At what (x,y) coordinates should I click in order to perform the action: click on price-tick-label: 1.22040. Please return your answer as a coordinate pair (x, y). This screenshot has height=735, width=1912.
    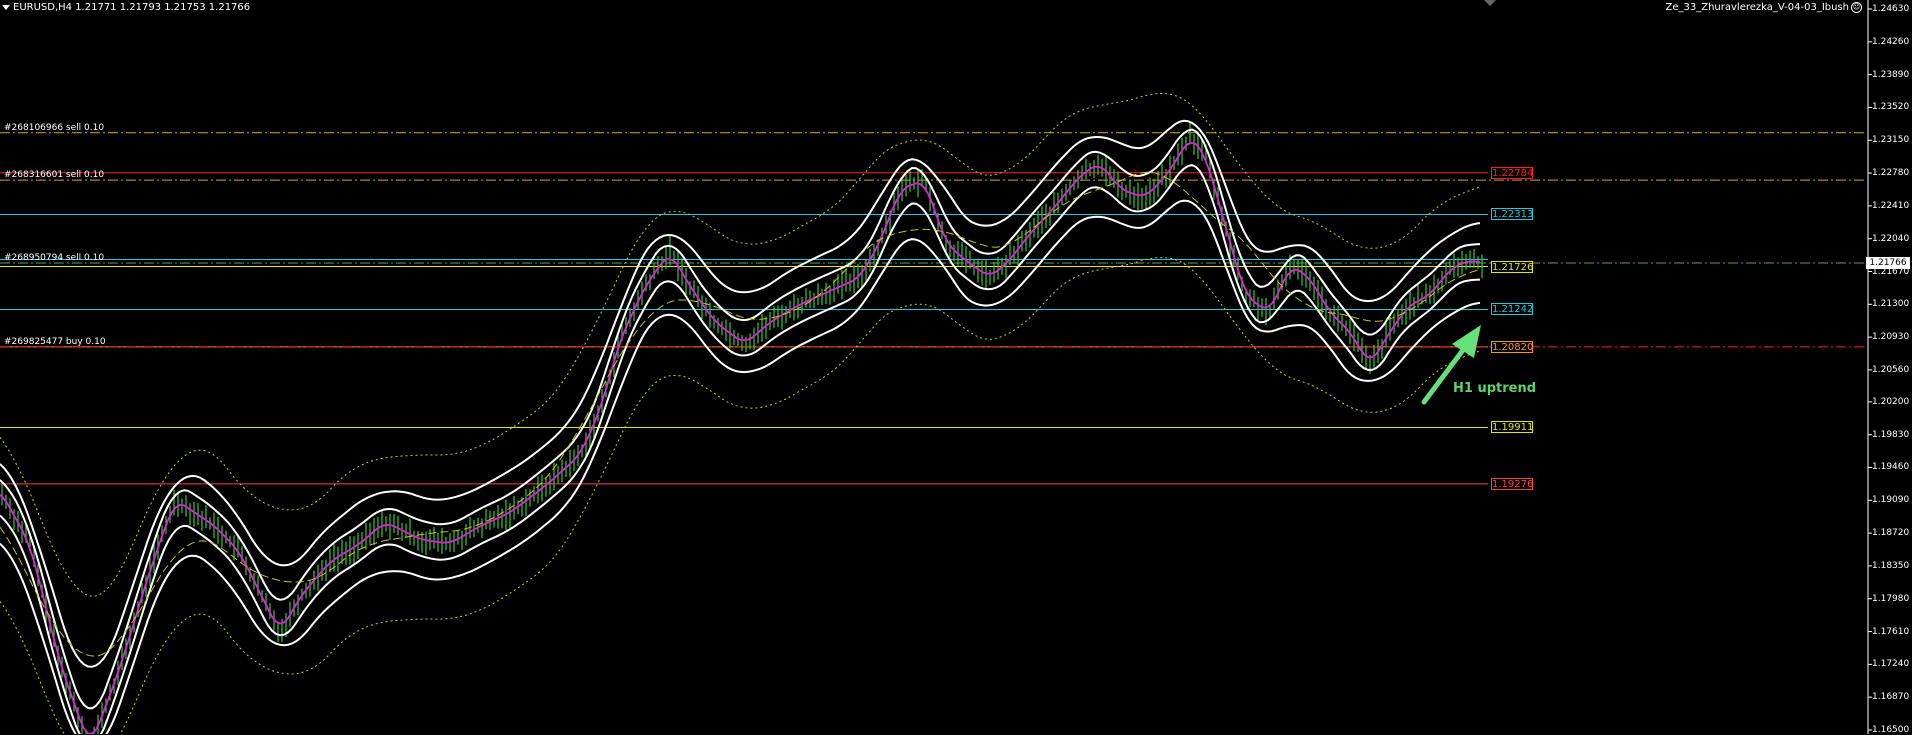
    Looking at the image, I should click on (1891, 238).